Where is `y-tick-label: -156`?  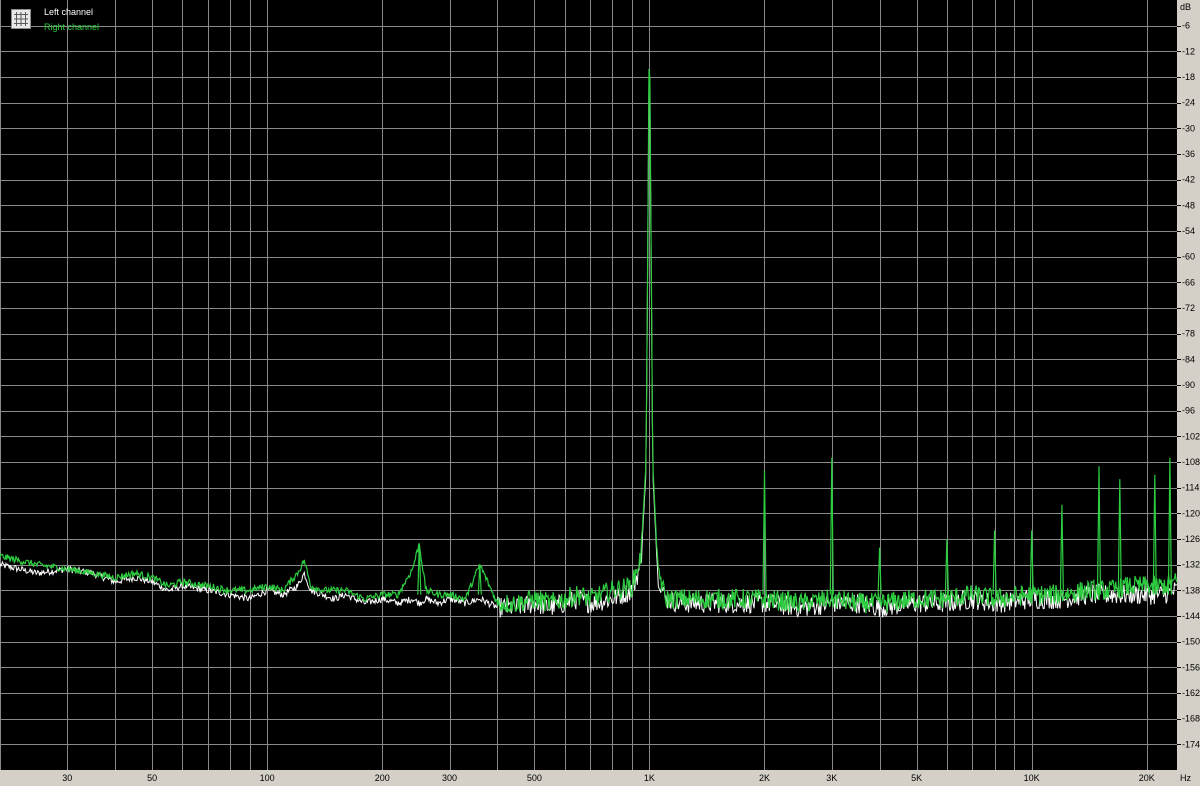 y-tick-label: -156 is located at coordinates (1191, 667).